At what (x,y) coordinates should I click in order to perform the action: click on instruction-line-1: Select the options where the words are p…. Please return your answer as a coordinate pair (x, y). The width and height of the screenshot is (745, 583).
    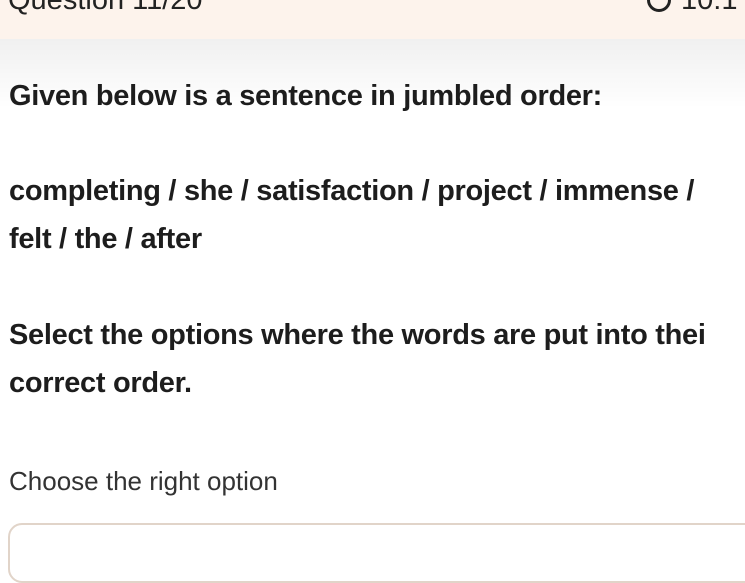
    Looking at the image, I should click on (357, 335).